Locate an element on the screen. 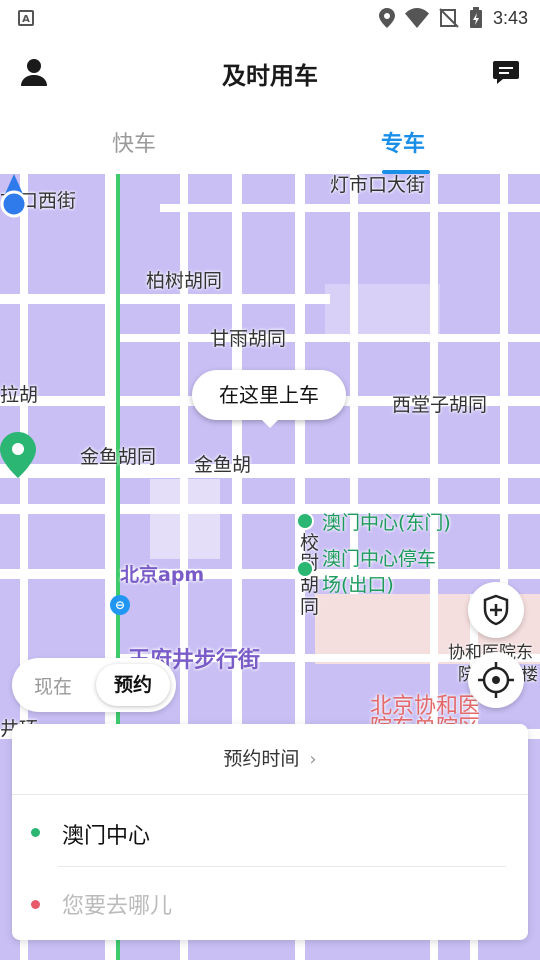 The image size is (540, 960). map-label: 灯市口大街 is located at coordinates (378, 185).